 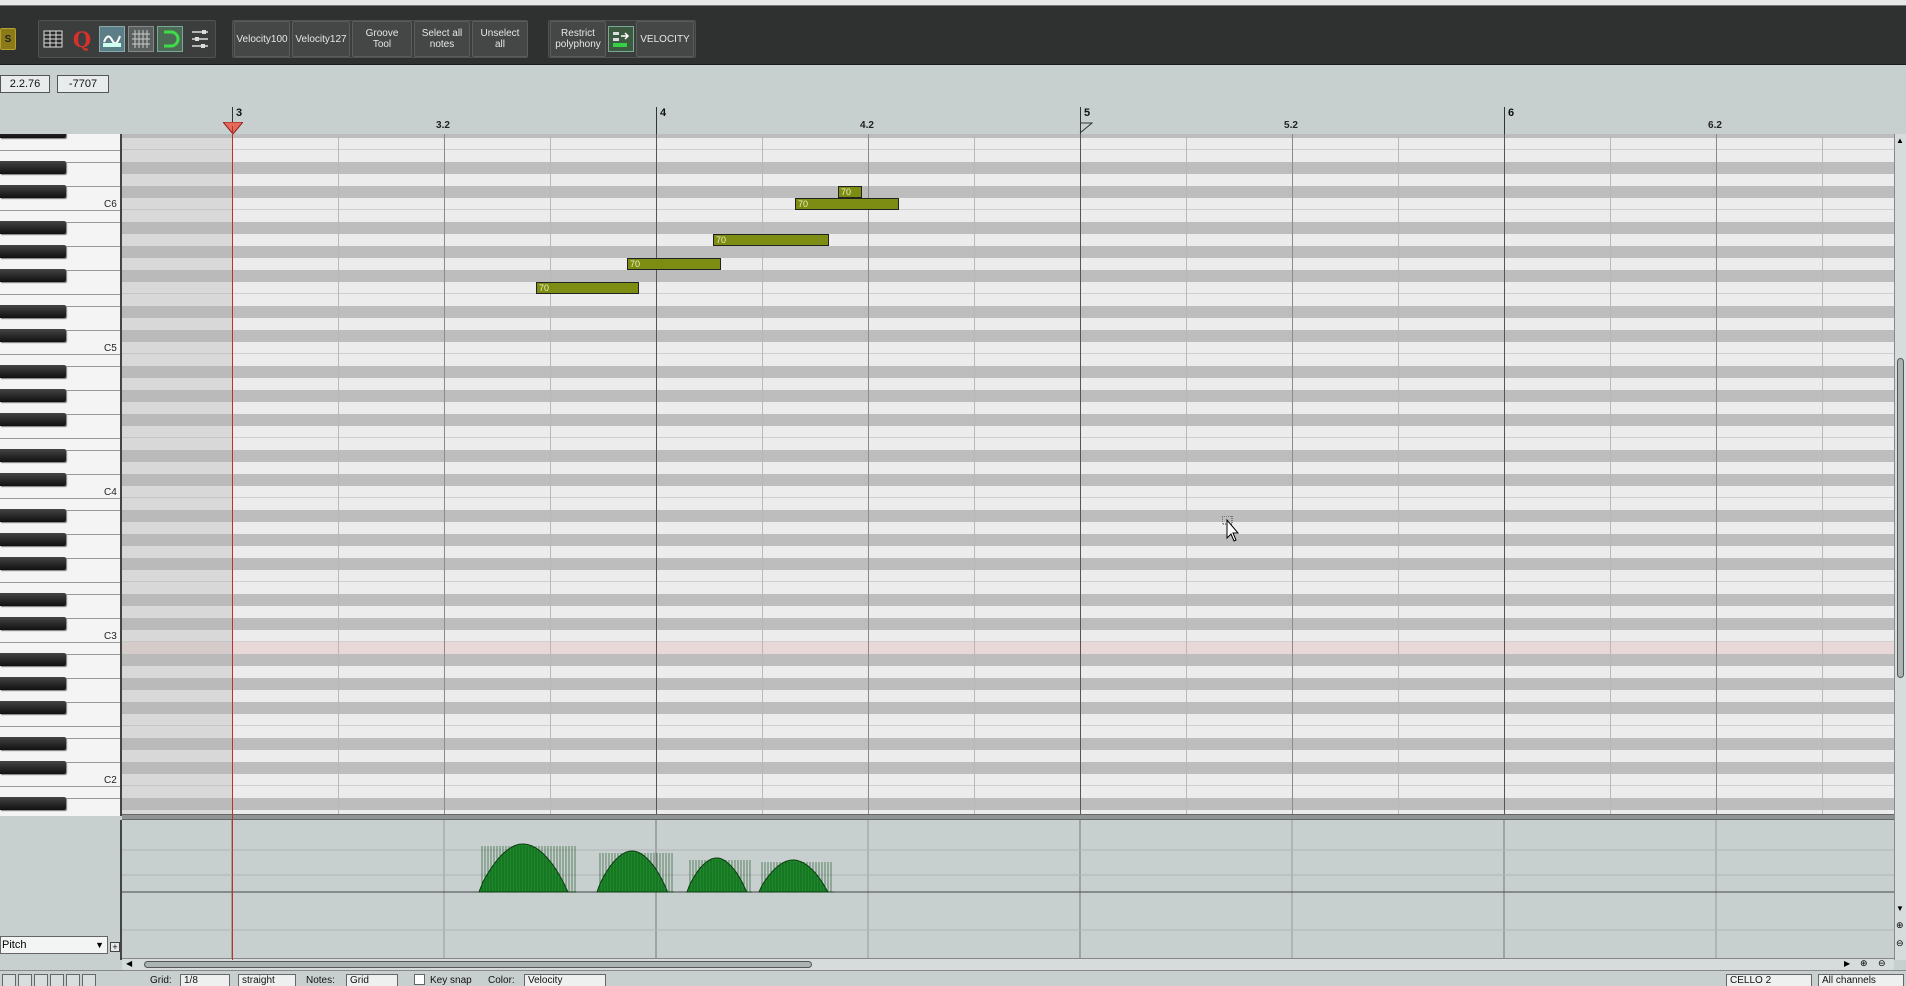 What do you see at coordinates (267, 980) in the screenshot?
I see `grid-type-select: straight` at bounding box center [267, 980].